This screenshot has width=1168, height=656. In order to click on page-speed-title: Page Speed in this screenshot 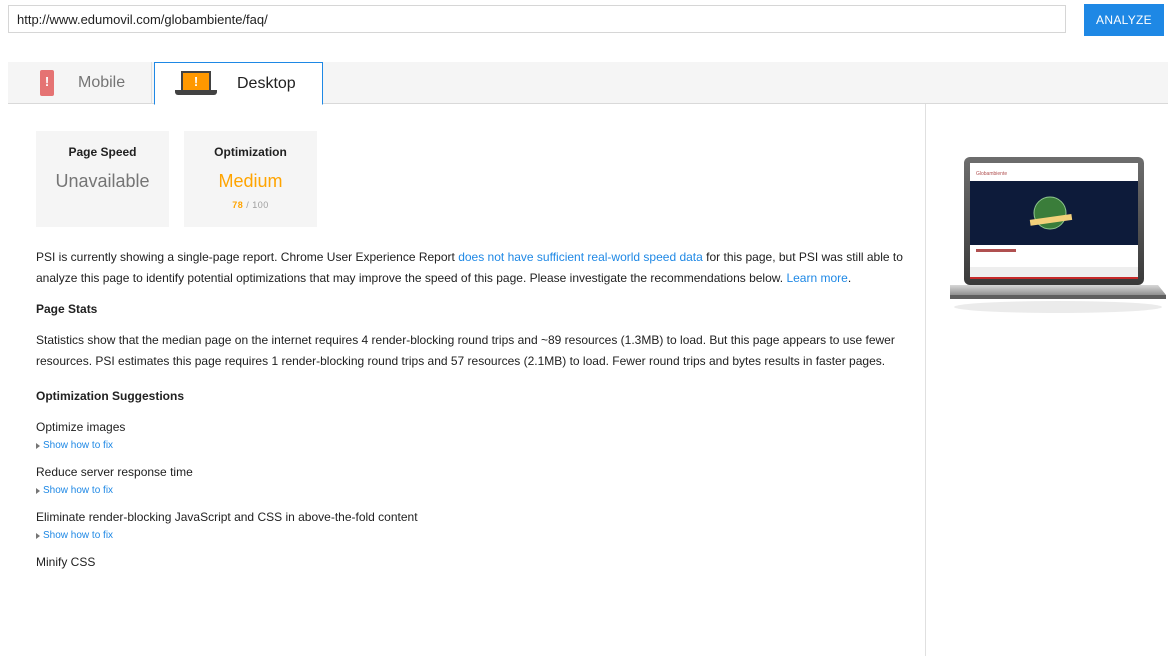, I will do `click(102, 152)`.